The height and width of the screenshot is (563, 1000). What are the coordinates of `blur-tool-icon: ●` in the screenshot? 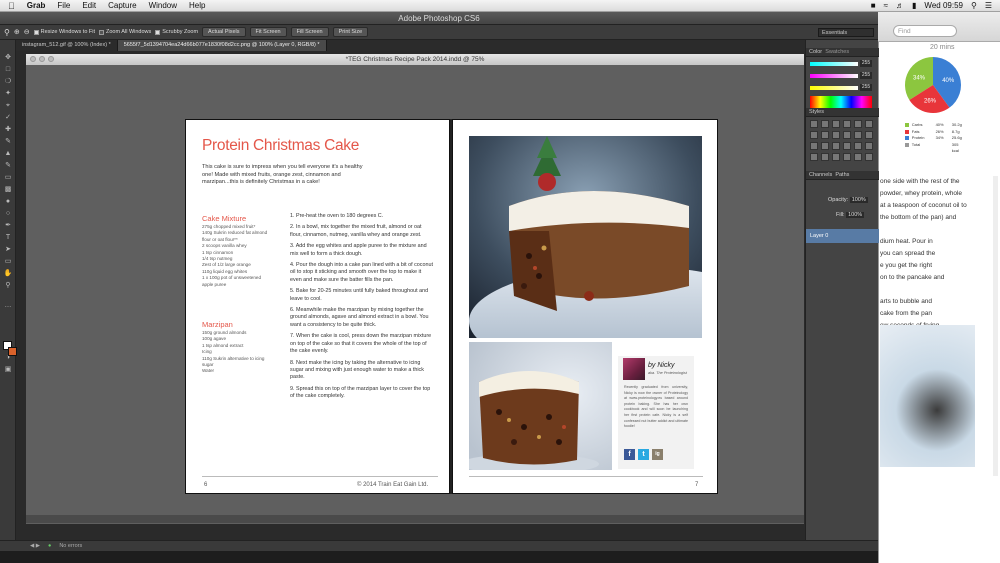 It's located at (8, 202).